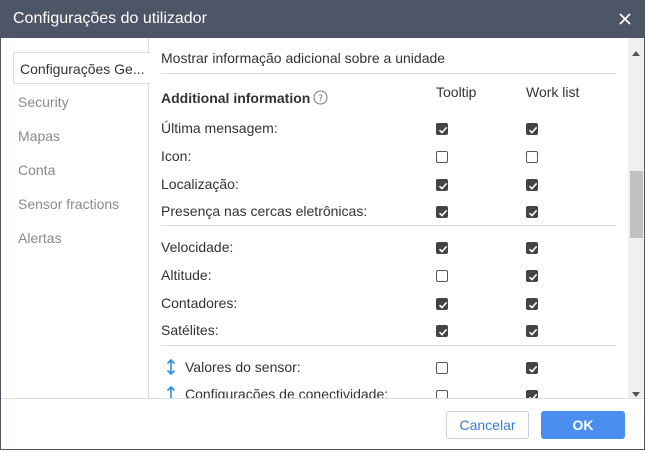 The image size is (645, 450). I want to click on sidebar-item-alerts: Alertas, so click(75, 238).